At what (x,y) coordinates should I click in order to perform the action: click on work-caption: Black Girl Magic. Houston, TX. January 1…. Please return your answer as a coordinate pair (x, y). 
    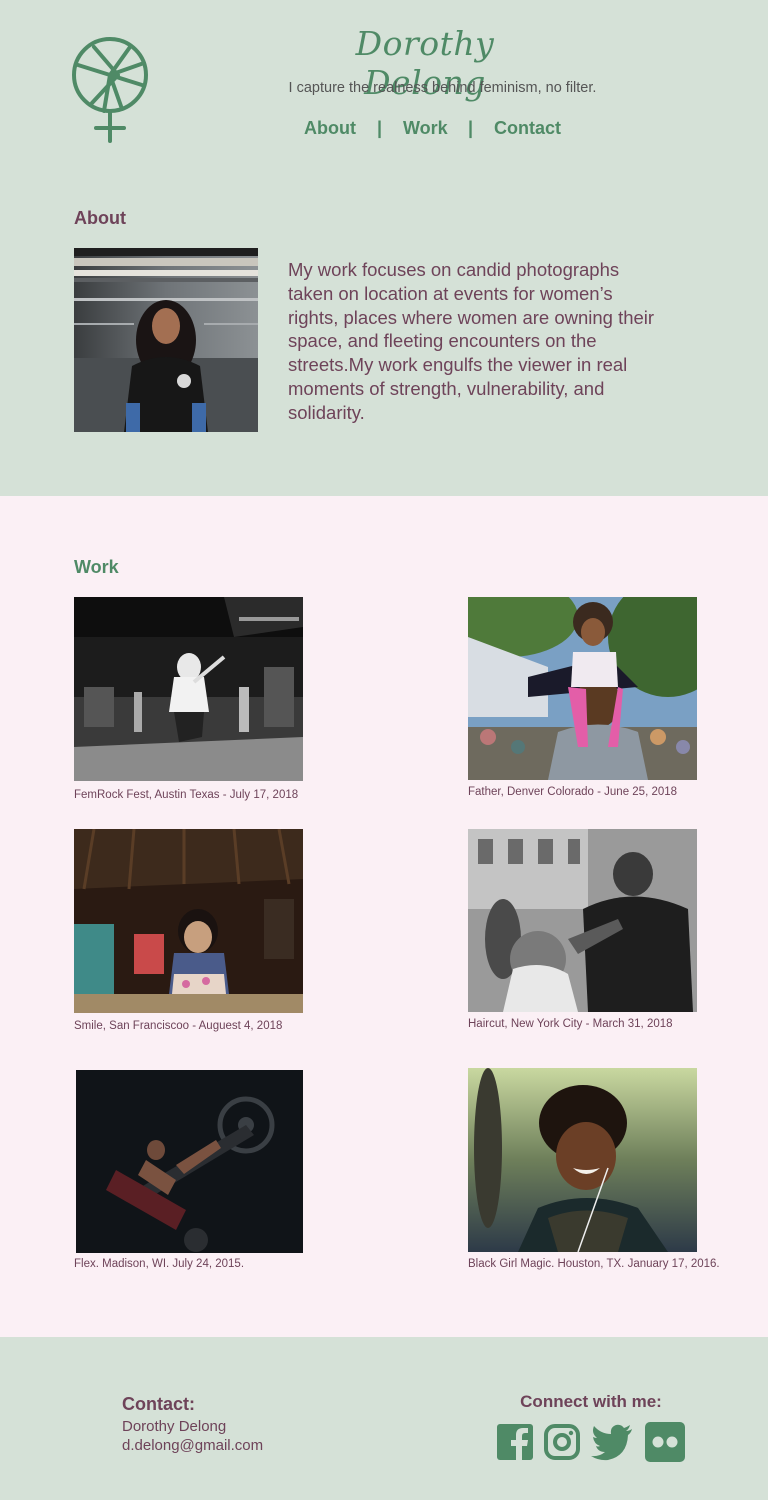
    Looking at the image, I should click on (594, 1264).